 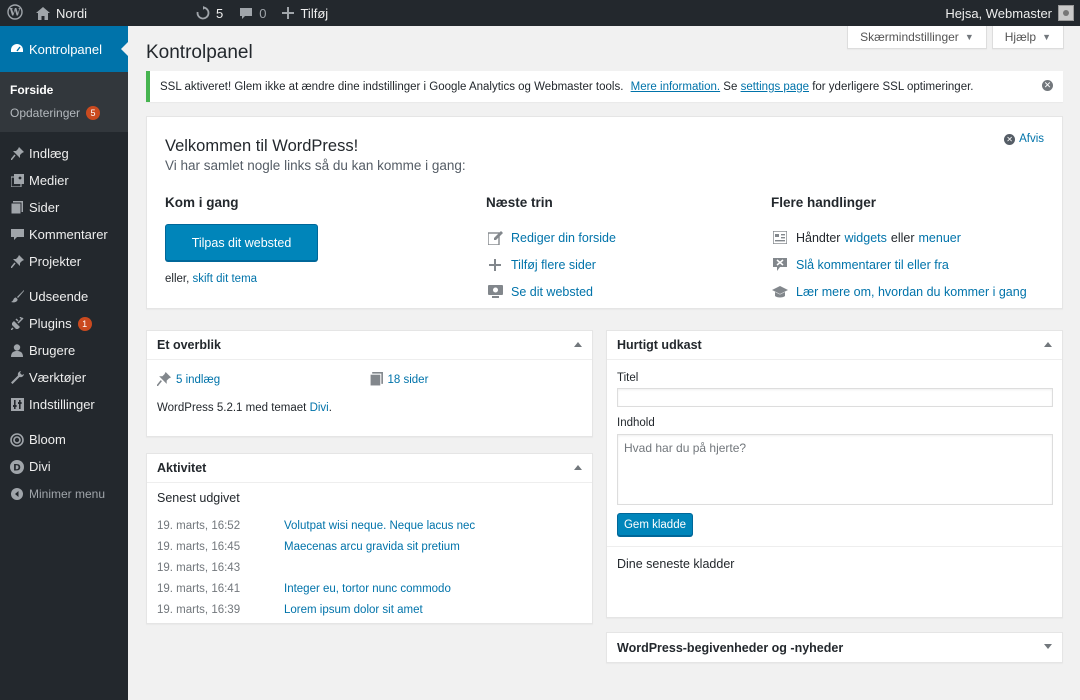 I want to click on screen-options-toggle: Skærmindstillinger ▼, so click(x=917, y=37).